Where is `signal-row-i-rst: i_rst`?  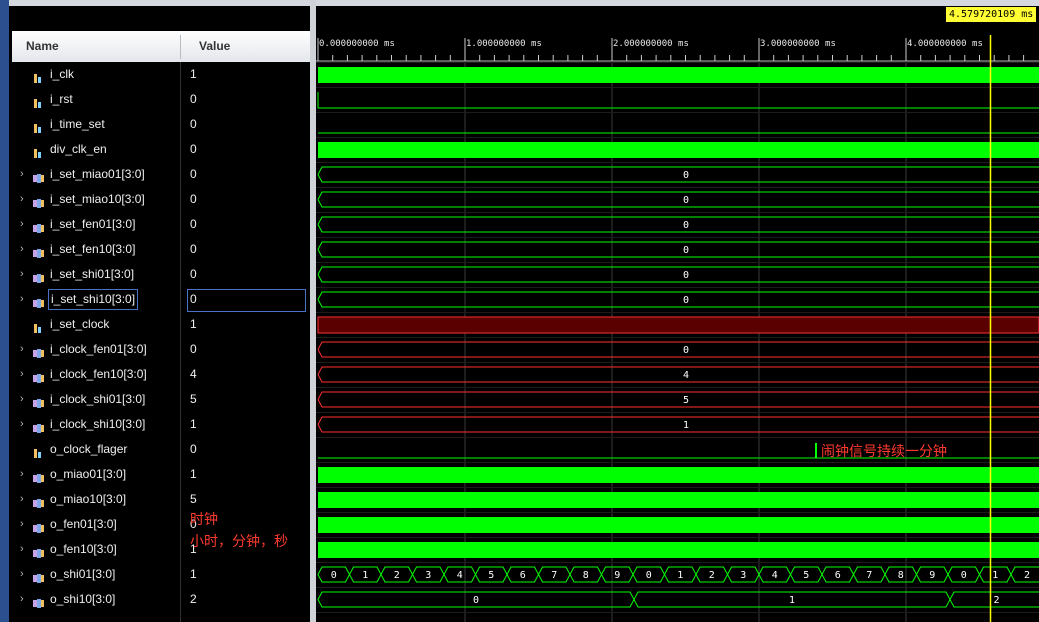
signal-row-i-rst: i_rst is located at coordinates (96, 99).